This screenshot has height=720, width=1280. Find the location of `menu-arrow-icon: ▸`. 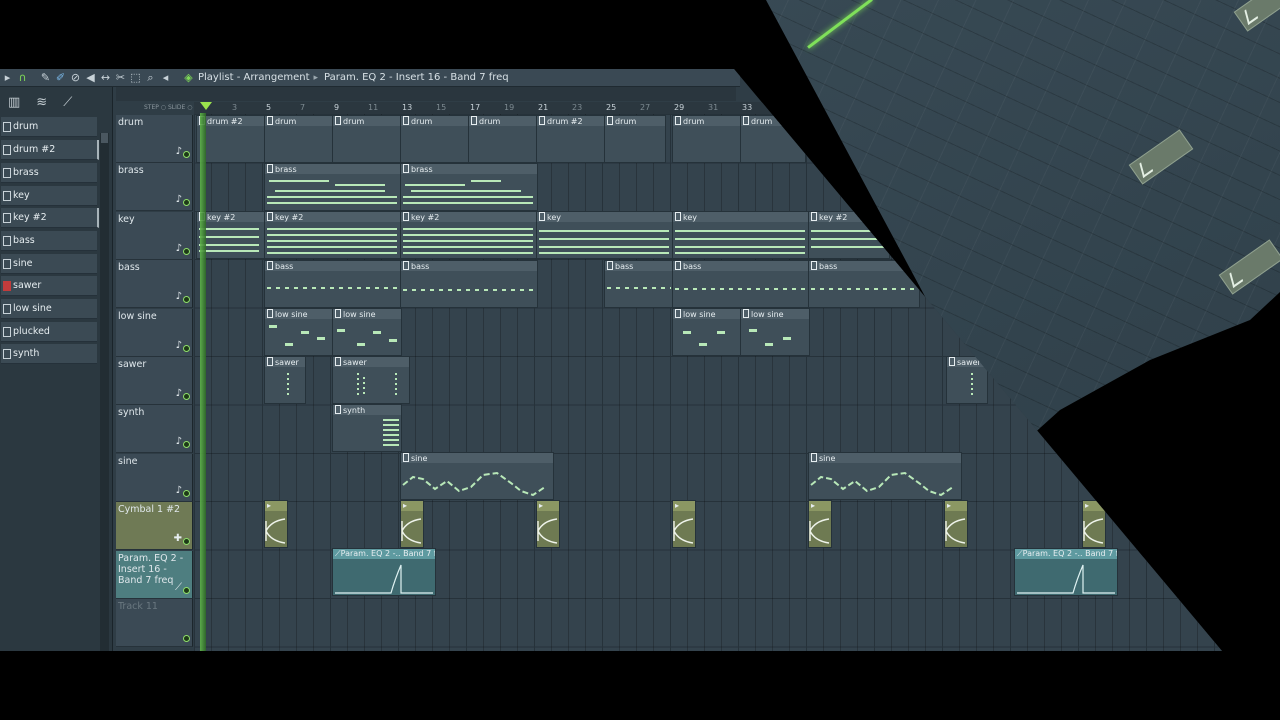

menu-arrow-icon: ▸ is located at coordinates (7, 77).